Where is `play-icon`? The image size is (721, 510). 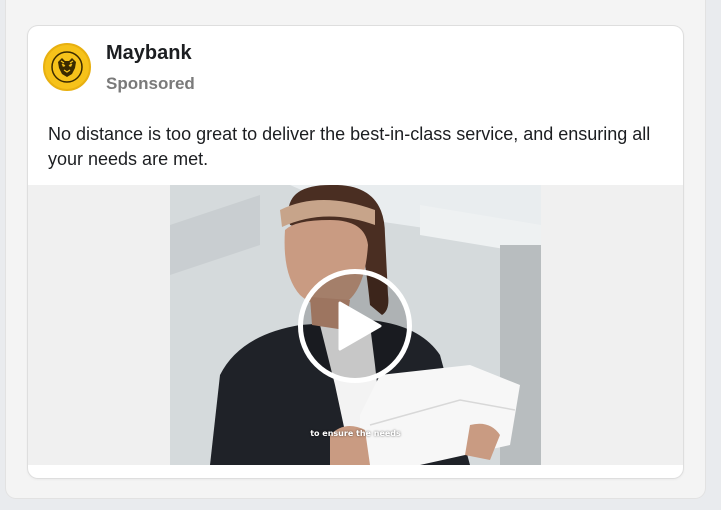 play-icon is located at coordinates (360, 326).